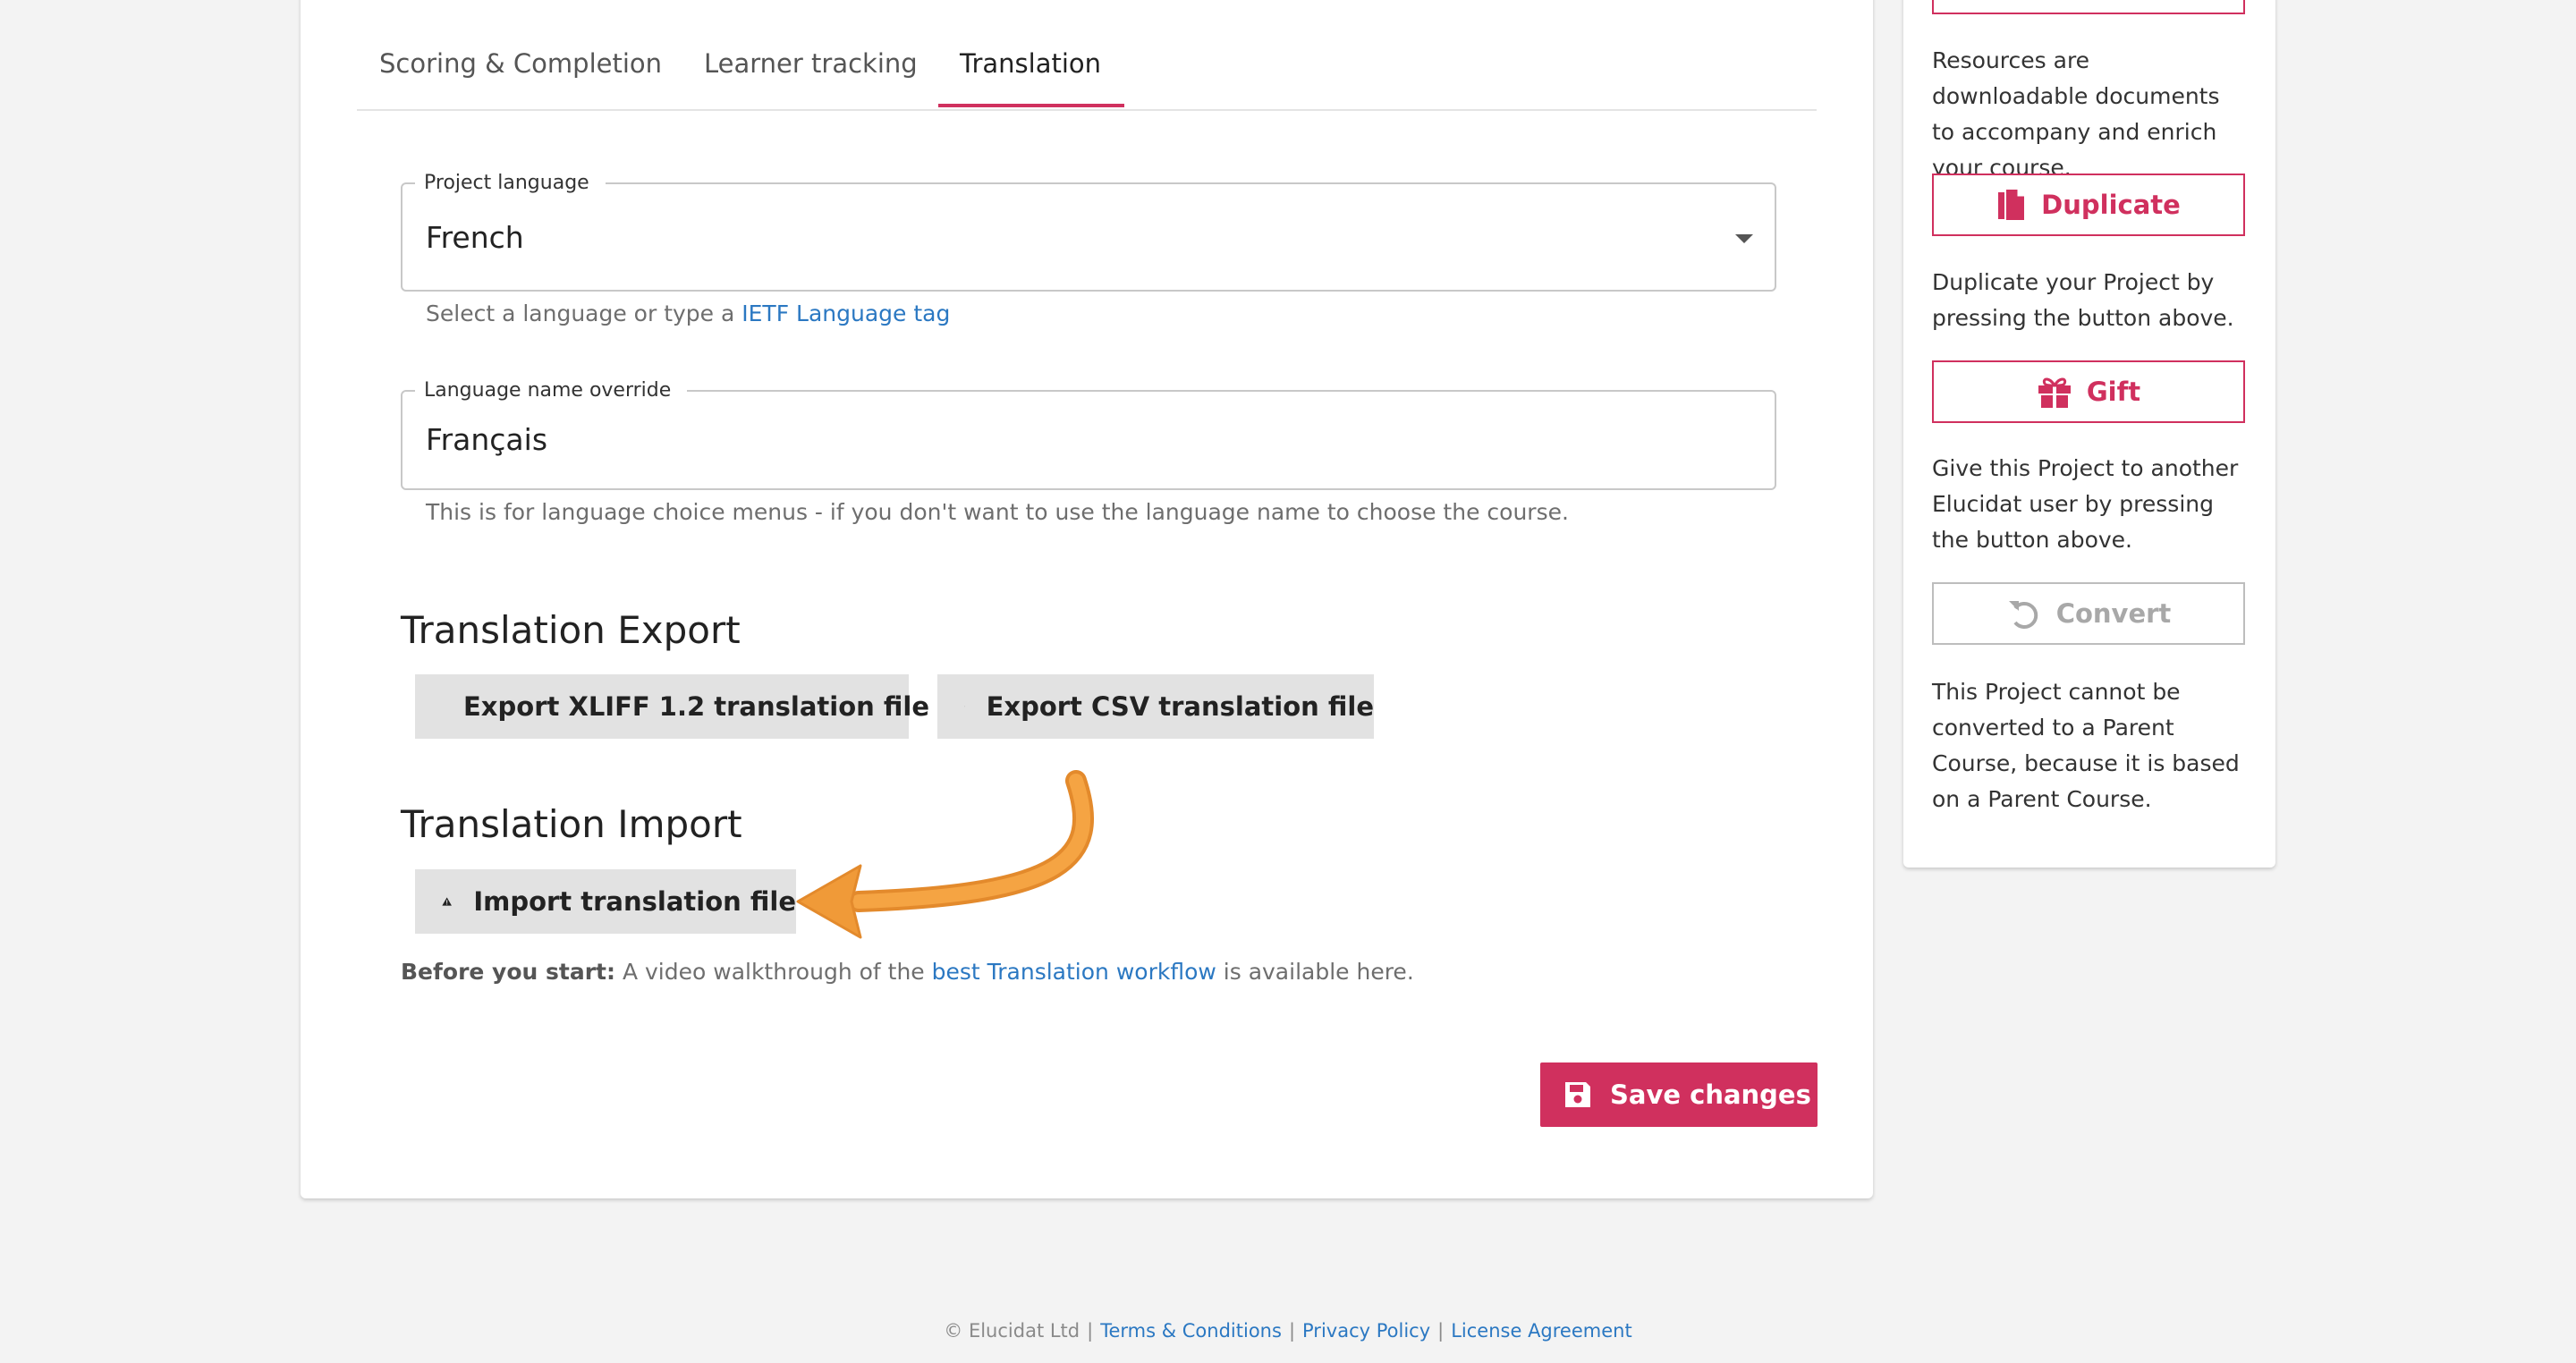 The width and height of the screenshot is (2576, 1363). I want to click on duplicate-button: Duplicate, so click(2088, 205).